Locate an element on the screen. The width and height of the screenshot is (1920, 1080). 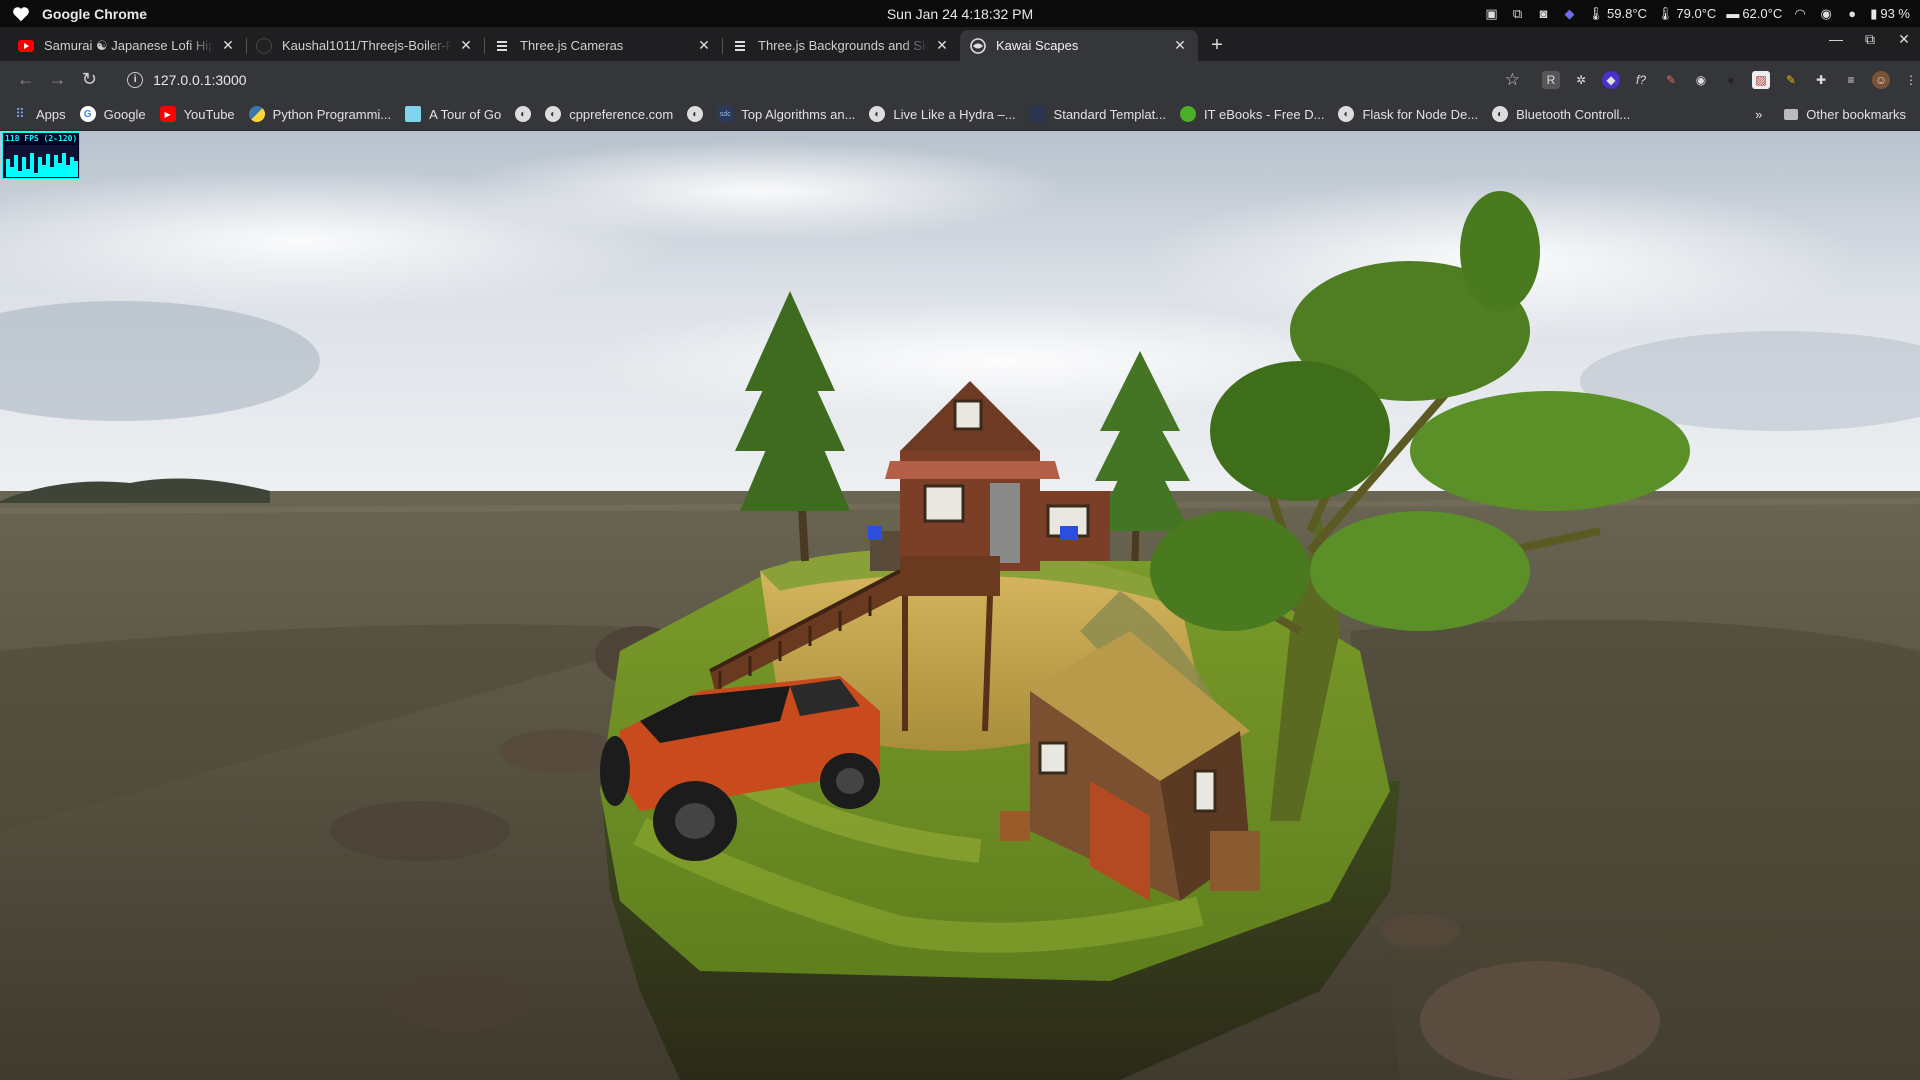
screenshot-icon: ▣ is located at coordinates (1492, 13).